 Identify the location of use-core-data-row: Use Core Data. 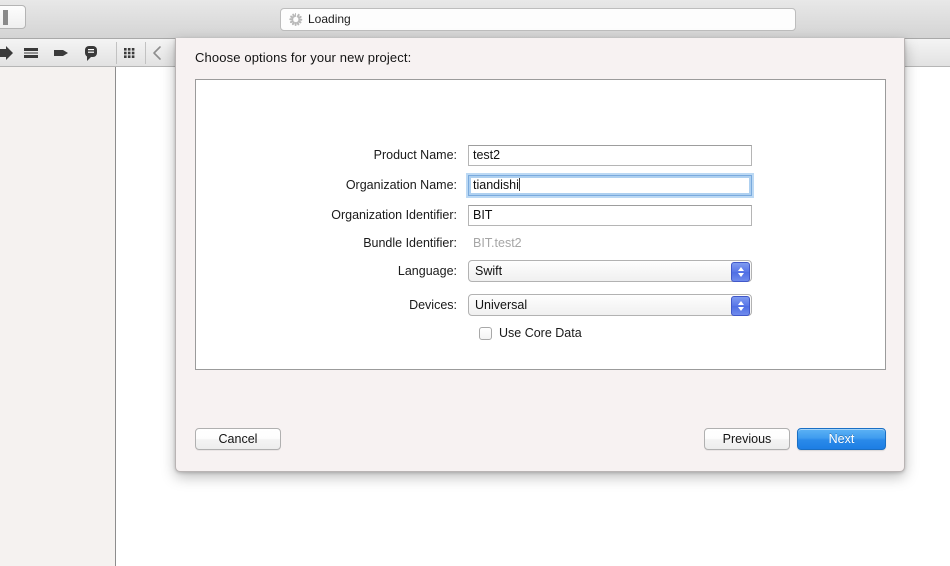
(530, 333).